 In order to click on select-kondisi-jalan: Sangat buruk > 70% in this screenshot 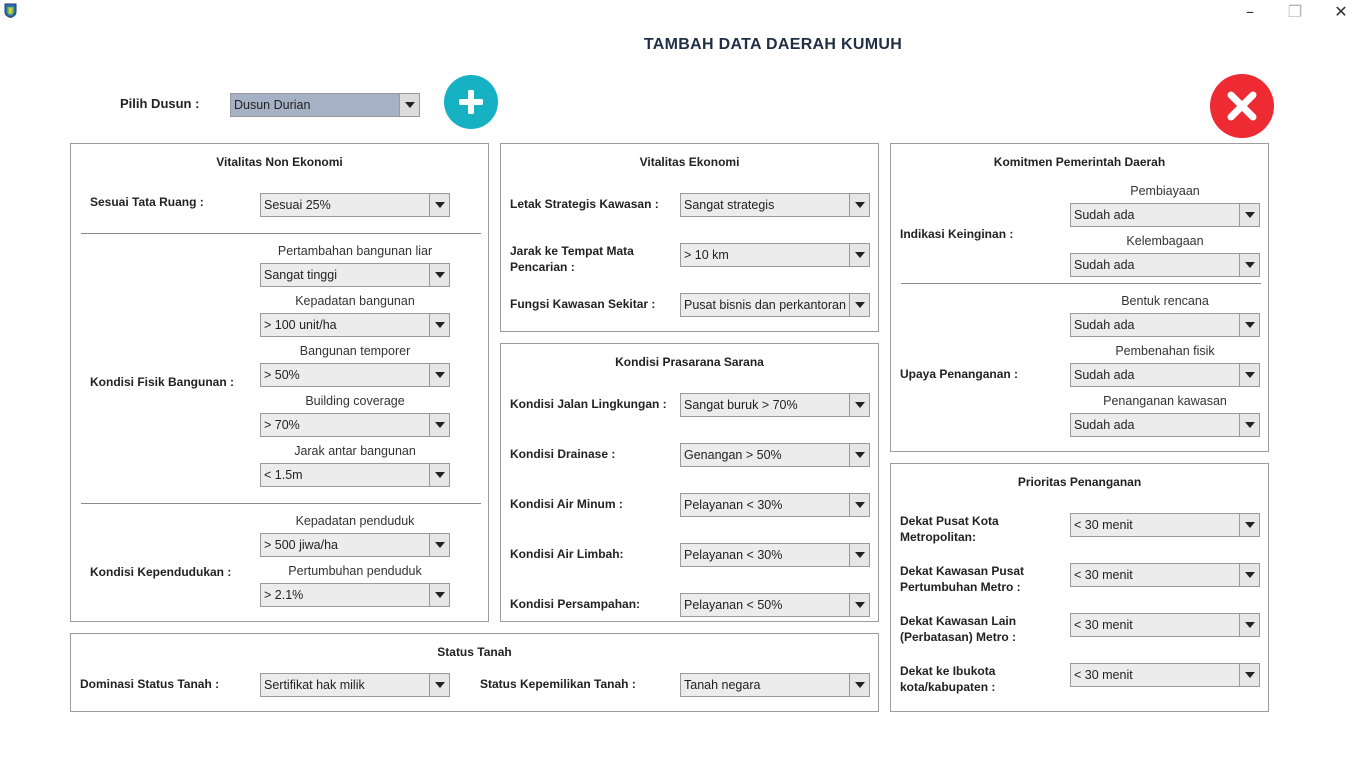, I will do `click(775, 405)`.